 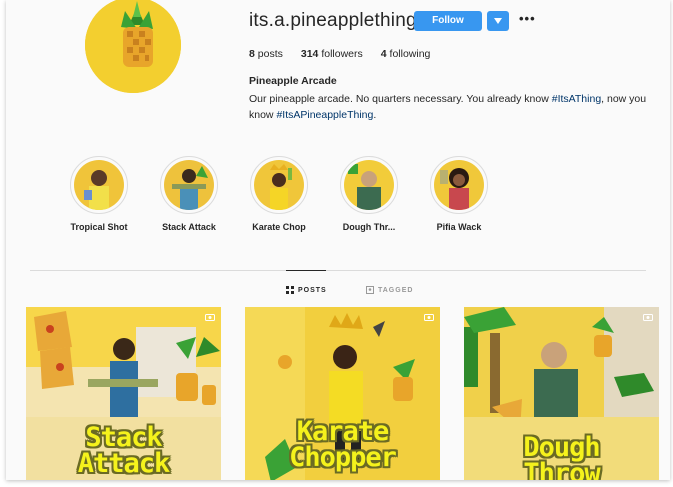 I want to click on profile-avatar, so click(x=133, y=48).